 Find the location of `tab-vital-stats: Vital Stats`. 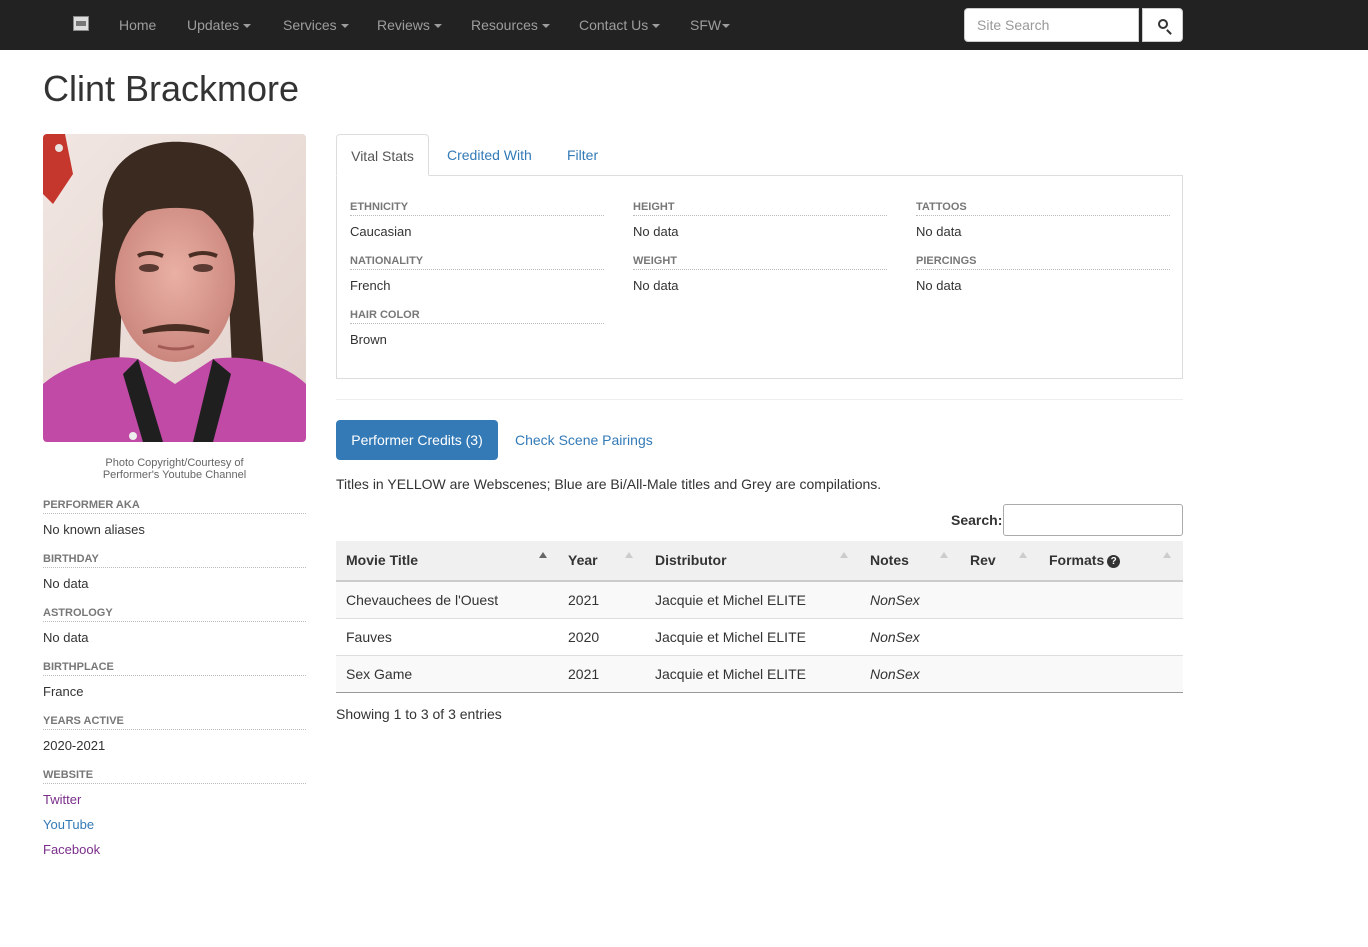

tab-vital-stats: Vital Stats is located at coordinates (382, 155).